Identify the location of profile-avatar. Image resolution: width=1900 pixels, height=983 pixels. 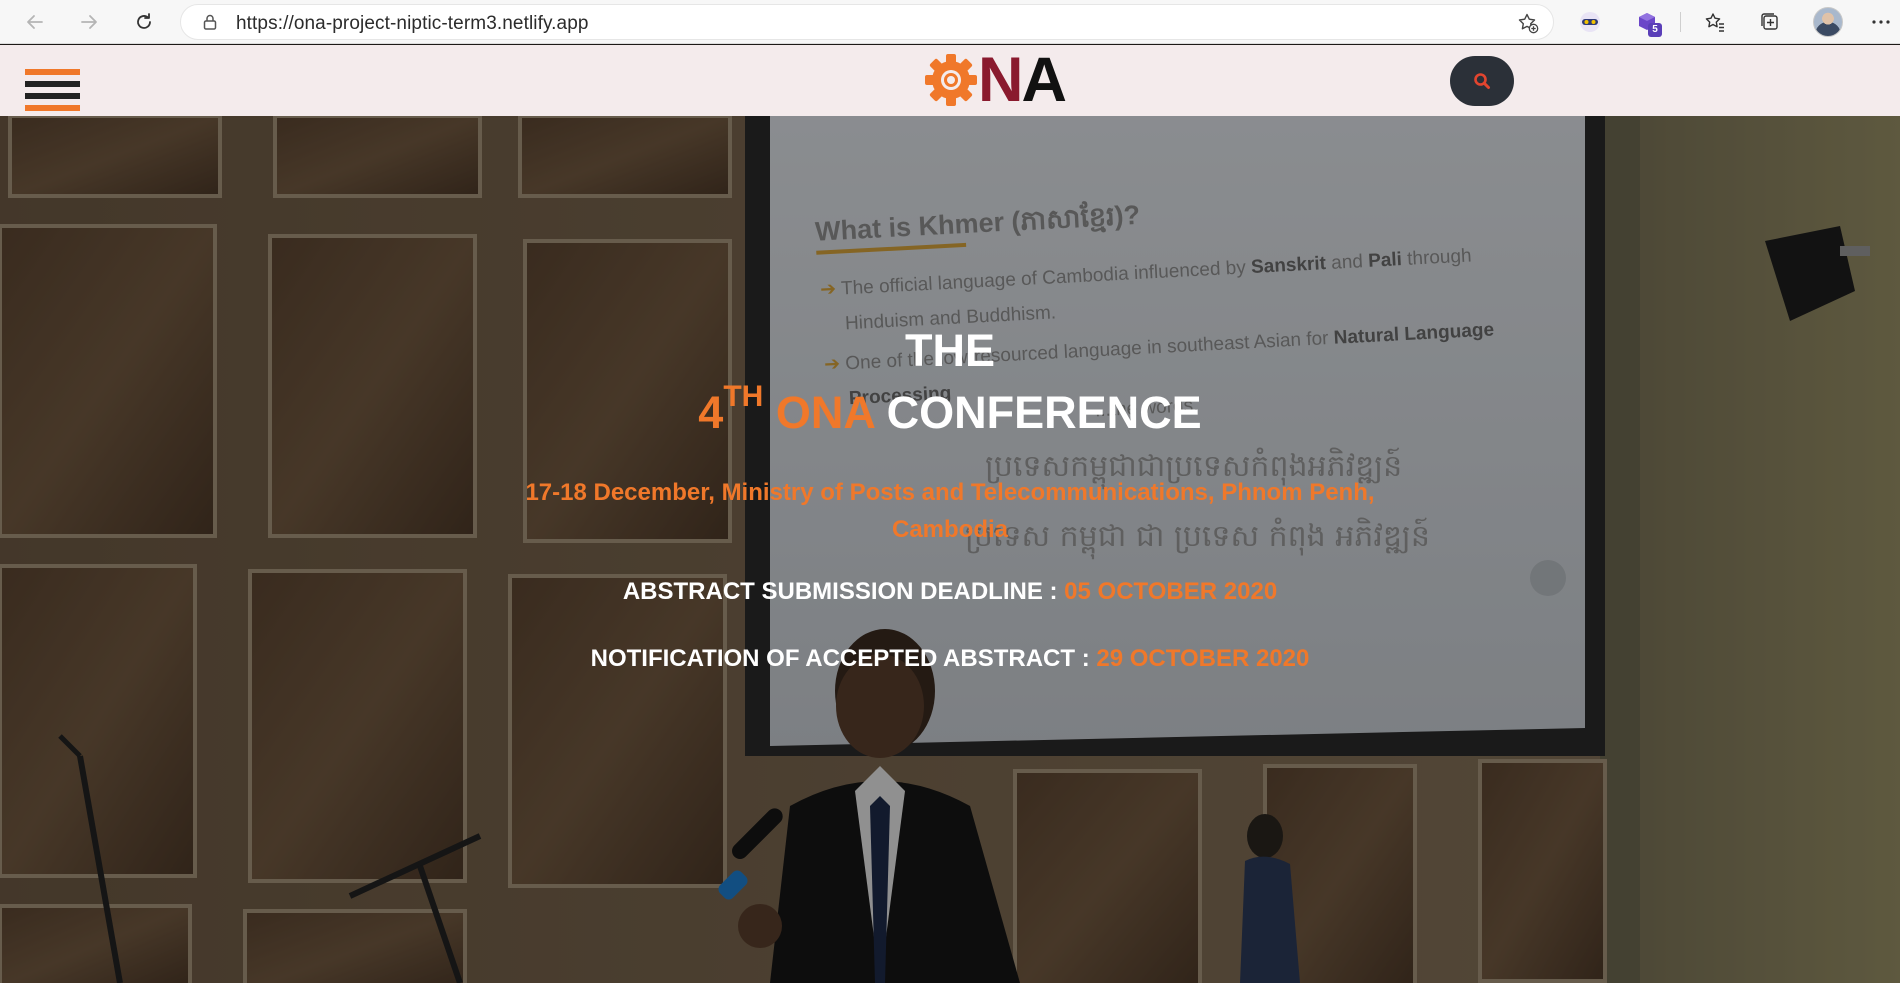
(1828, 22).